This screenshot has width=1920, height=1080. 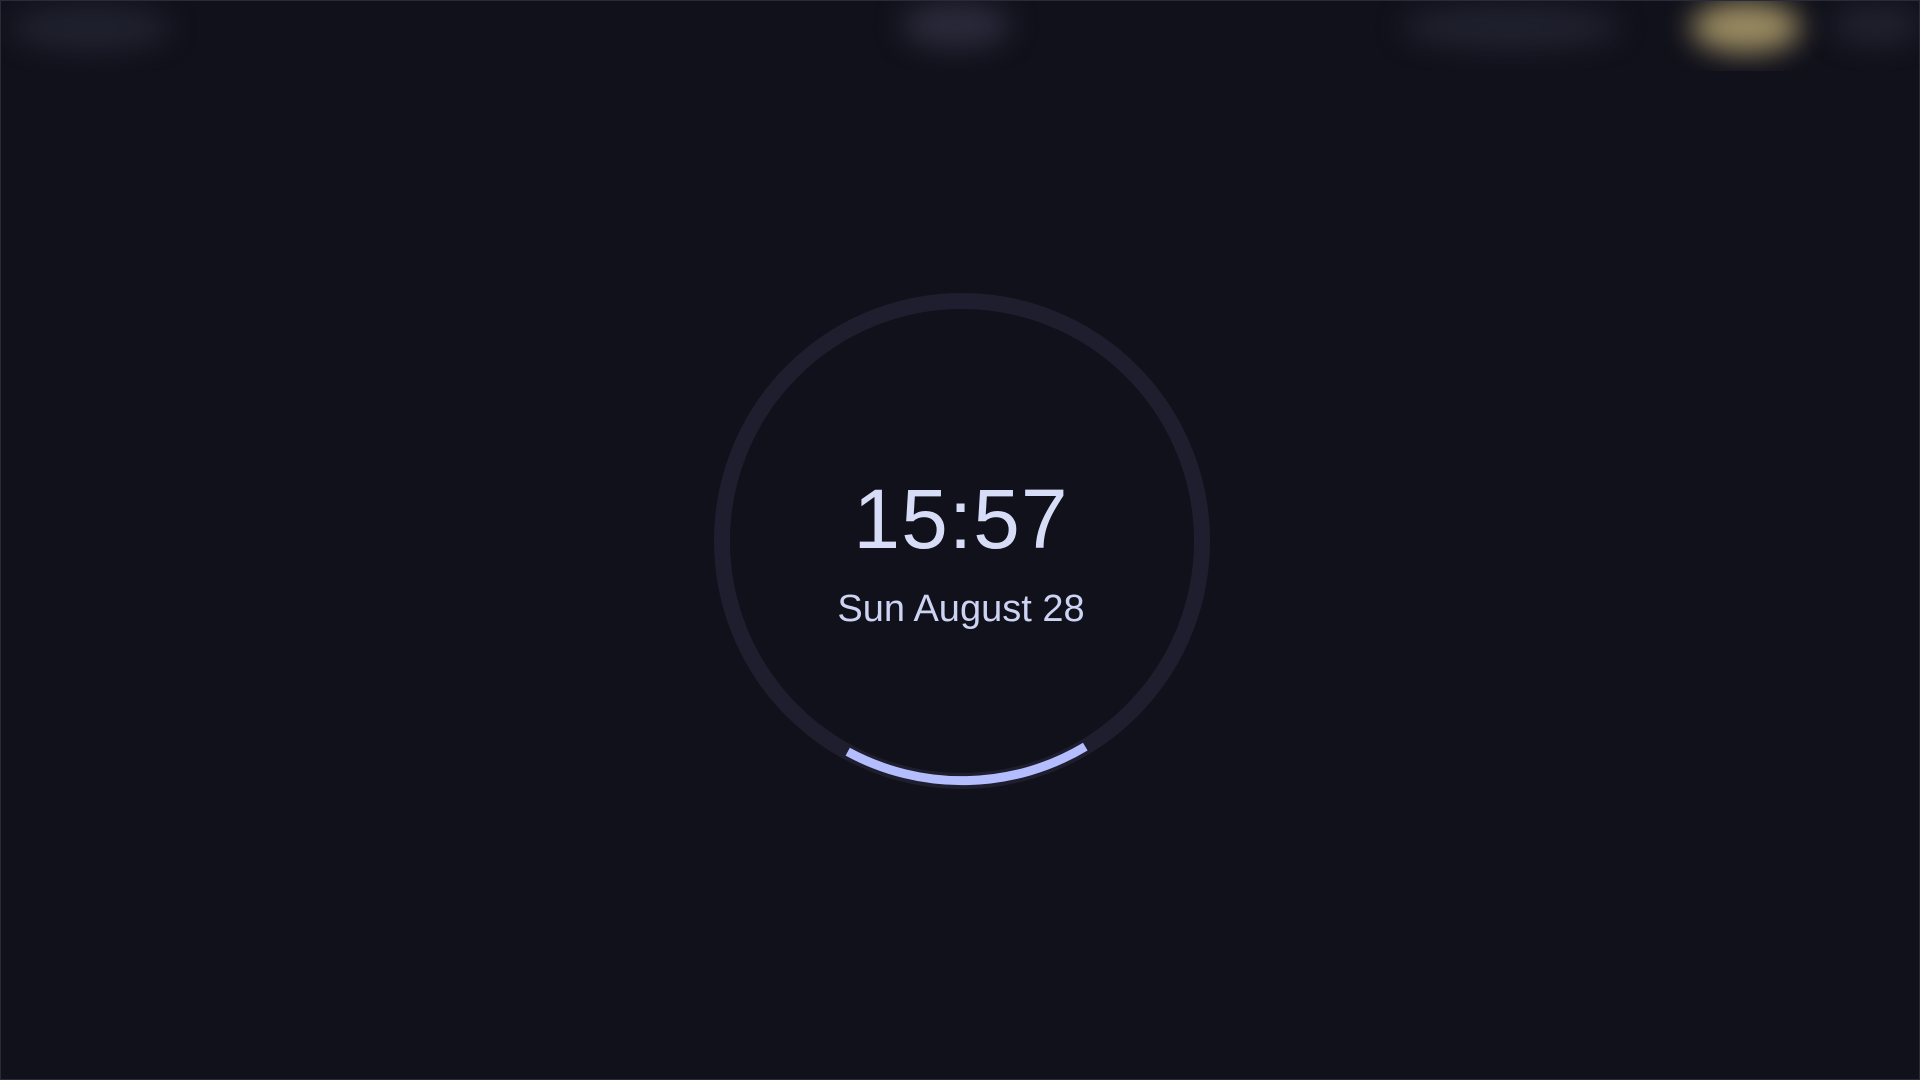 I want to click on clock-date: Sun August 28, so click(x=961, y=609).